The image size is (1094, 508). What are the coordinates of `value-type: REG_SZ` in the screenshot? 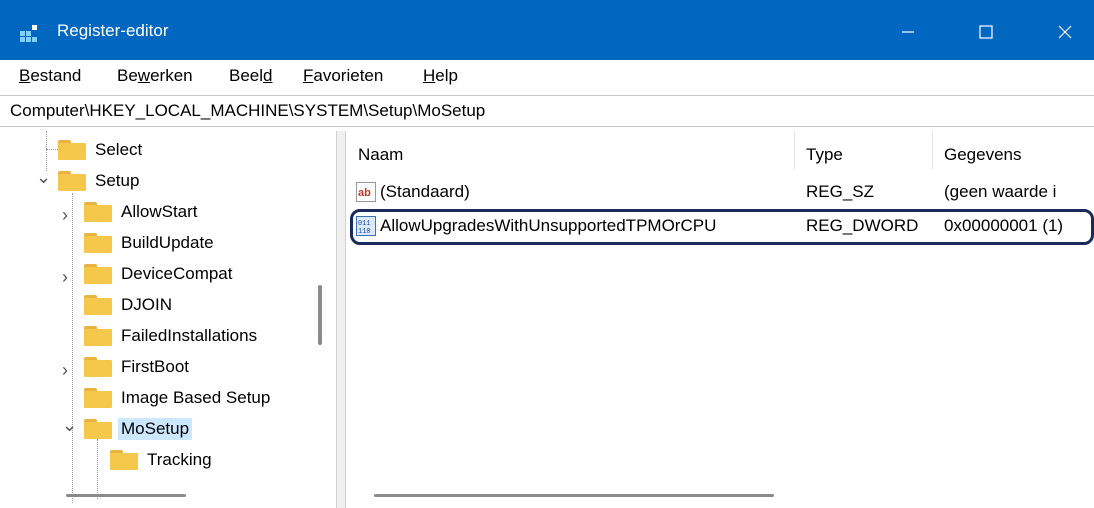 It's located at (840, 191).